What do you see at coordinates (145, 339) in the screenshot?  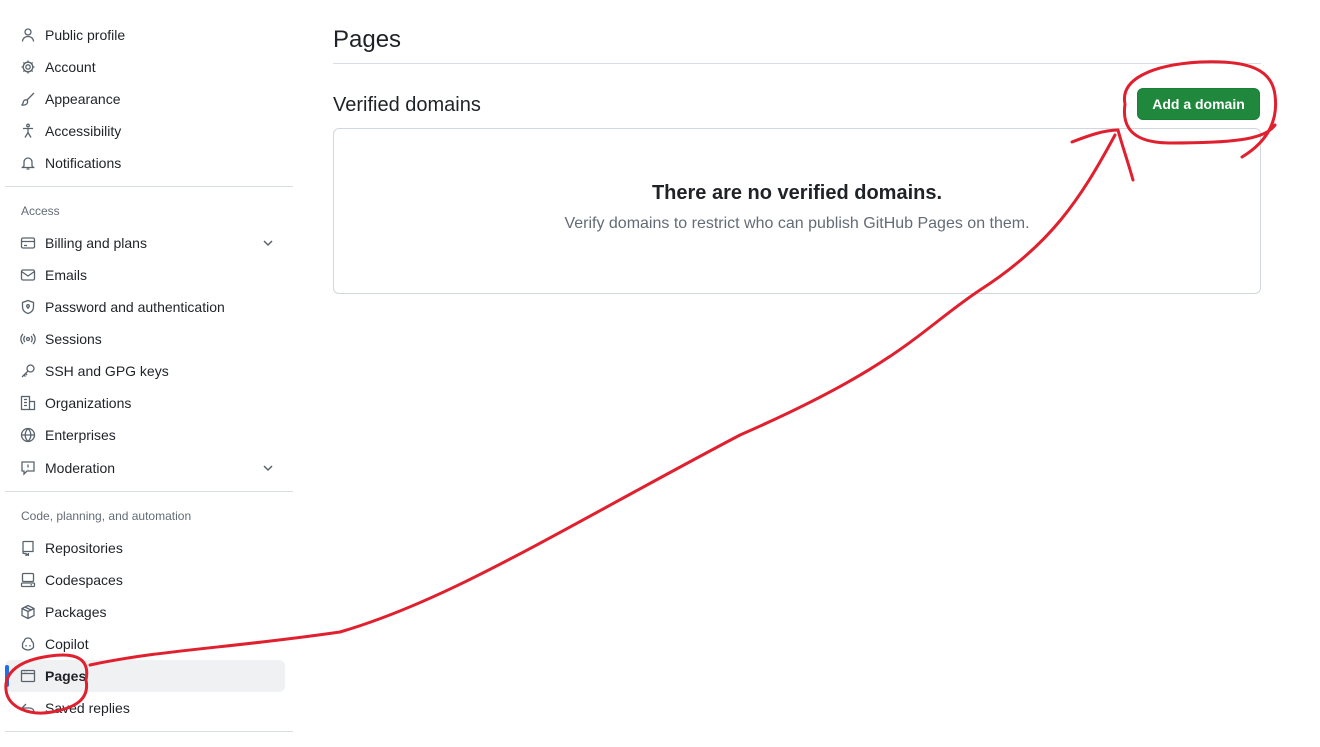 I see `sidebar-item-sessions: Sessions` at bounding box center [145, 339].